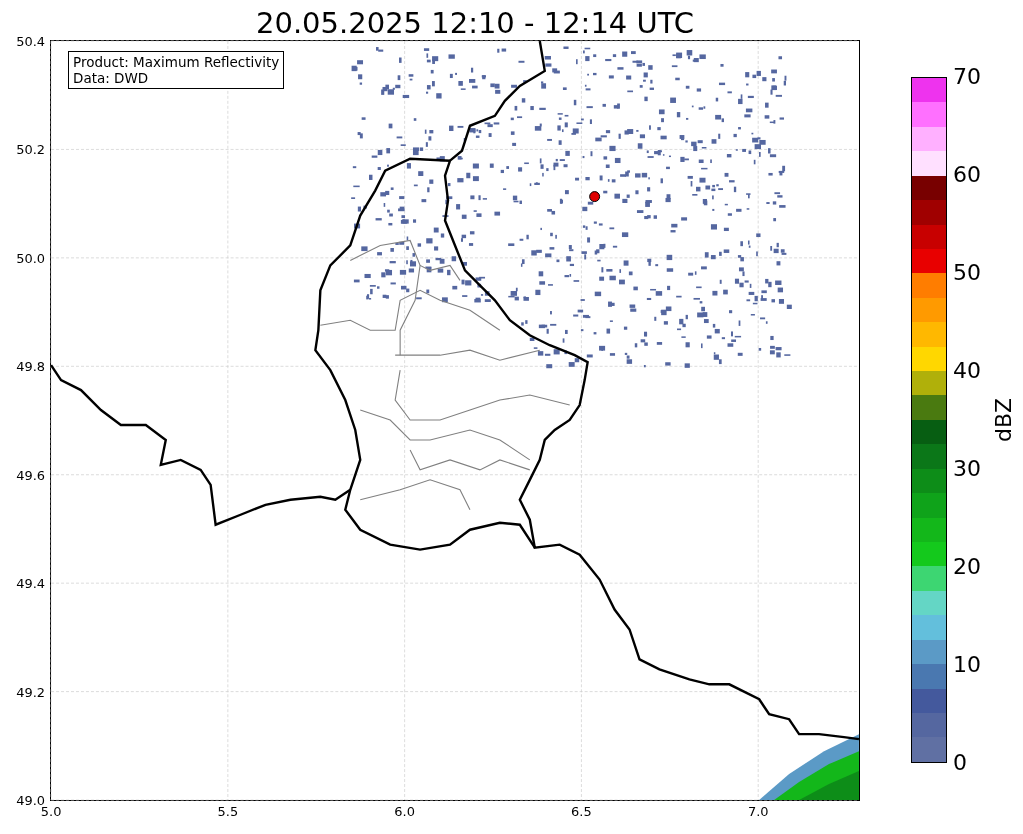 The height and width of the screenshot is (834, 1023). Describe the element at coordinates (31, 692) in the screenshot. I see `y-tick-label: 49.2` at that location.